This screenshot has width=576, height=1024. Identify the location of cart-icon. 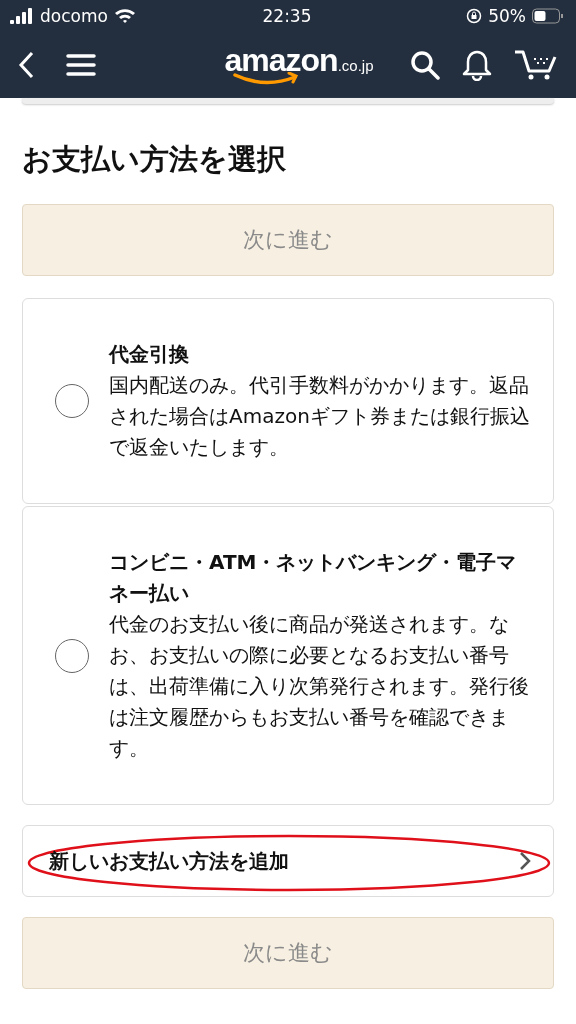
(536, 65).